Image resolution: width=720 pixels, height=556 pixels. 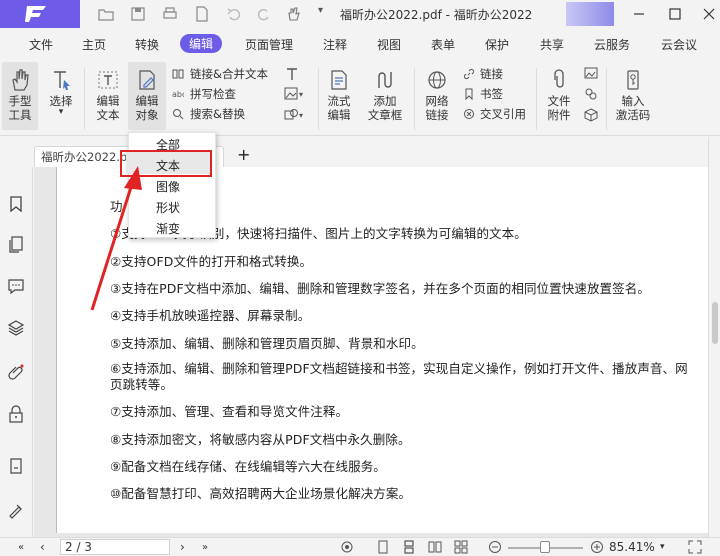 What do you see at coordinates (495, 547) in the screenshot?
I see `zoom-out-icon` at bounding box center [495, 547].